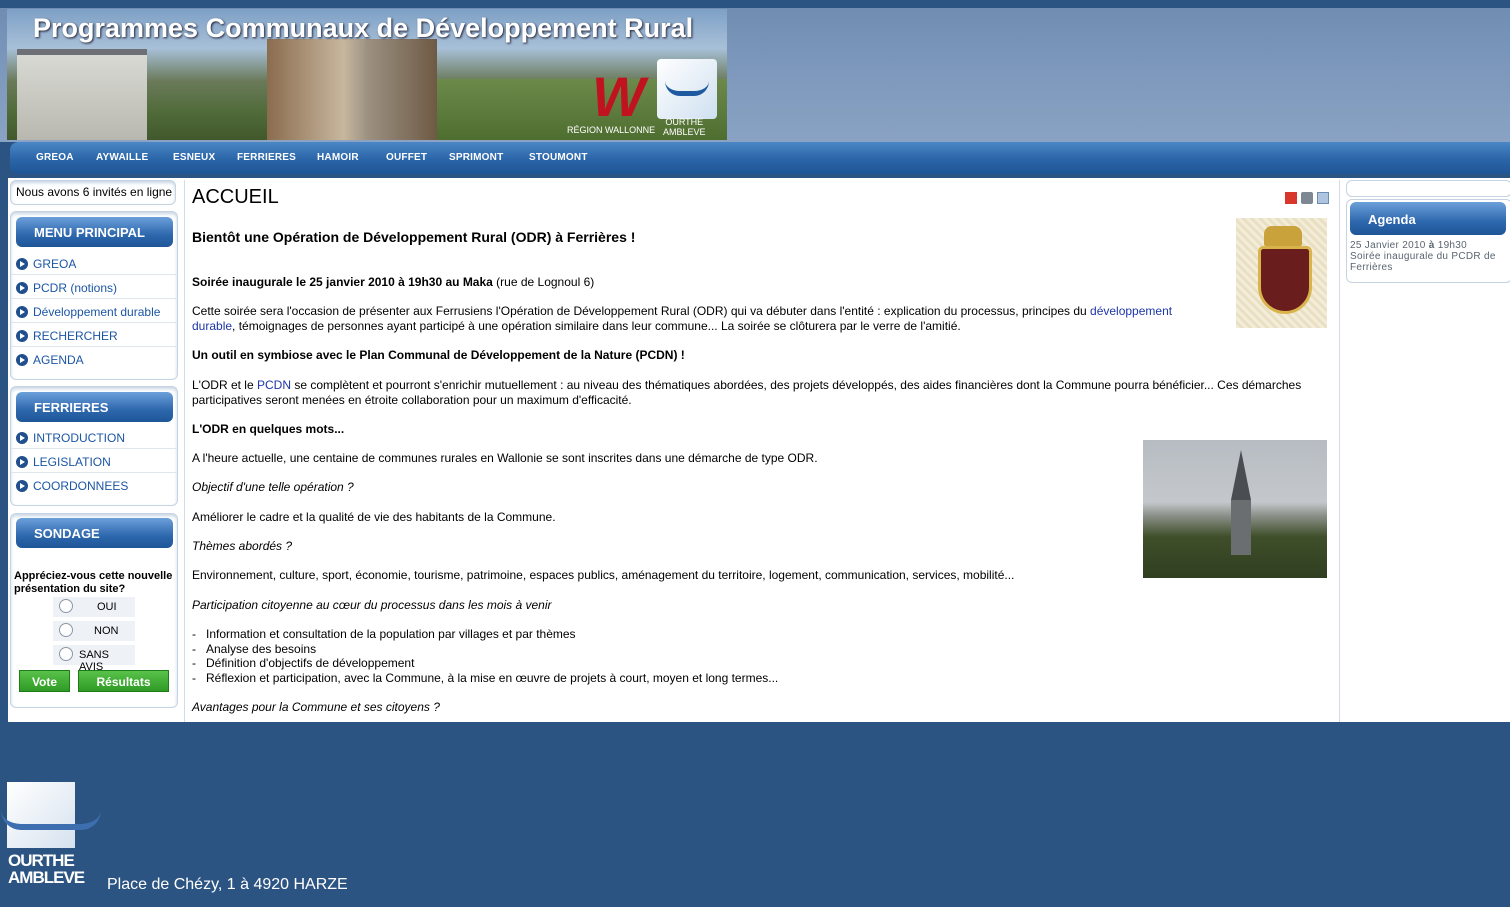 This screenshot has width=1510, height=907. I want to click on email-icon, so click(1323, 198).